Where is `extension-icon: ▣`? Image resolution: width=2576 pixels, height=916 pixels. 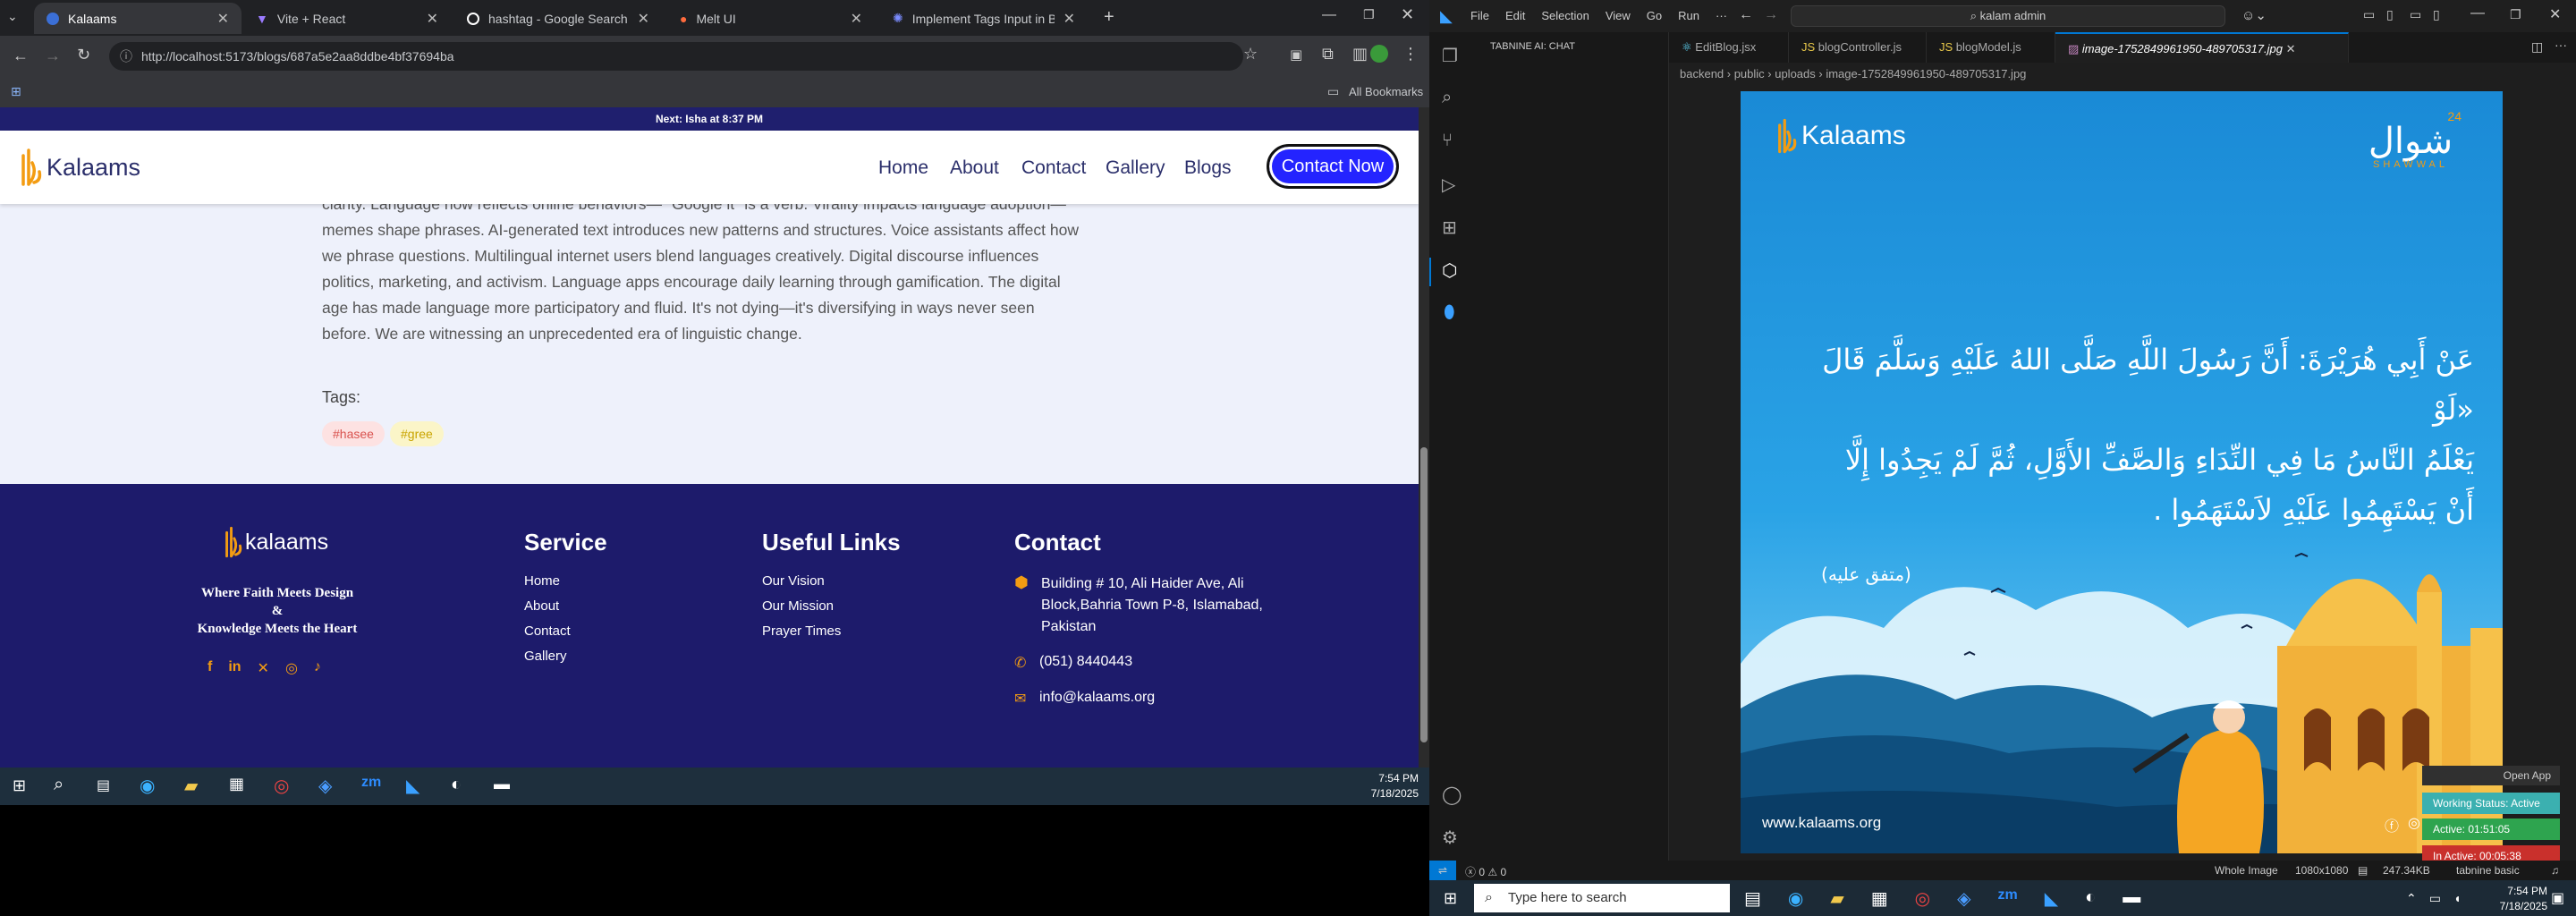 extension-icon: ▣ is located at coordinates (1296, 55).